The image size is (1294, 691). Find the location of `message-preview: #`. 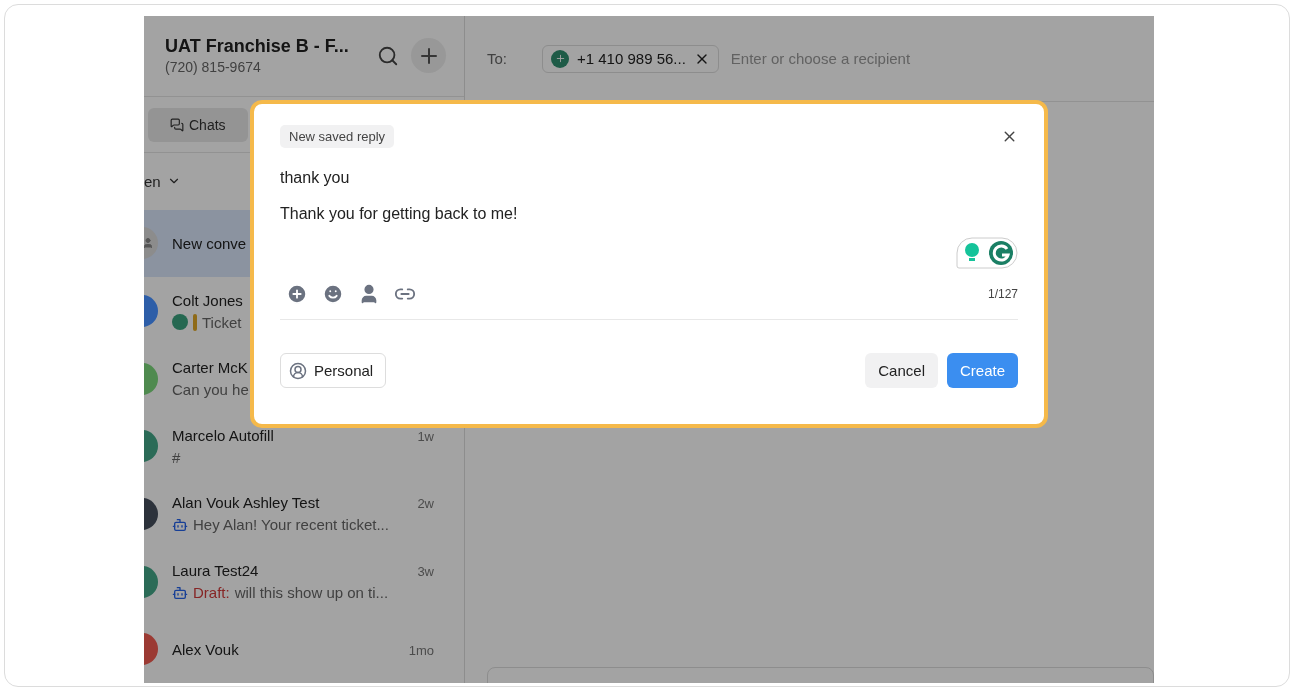

message-preview: # is located at coordinates (176, 457).